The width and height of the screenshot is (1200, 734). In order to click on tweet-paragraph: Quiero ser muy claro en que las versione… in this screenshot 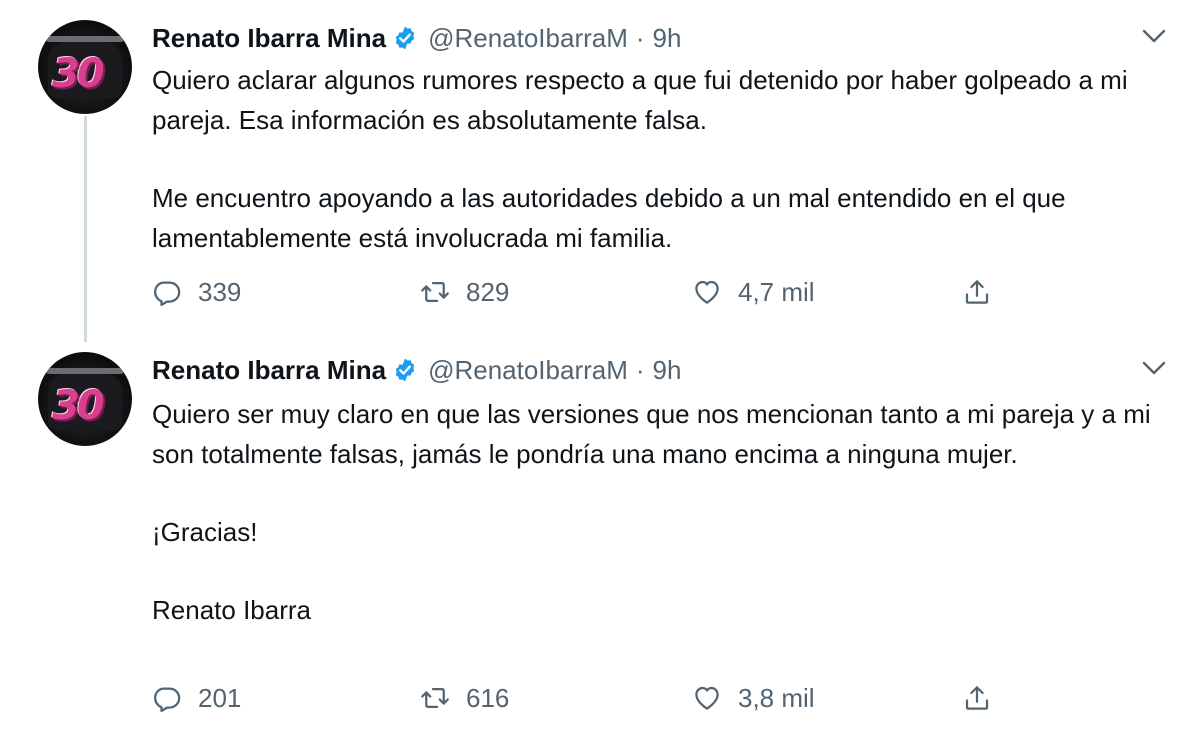, I will do `click(651, 434)`.